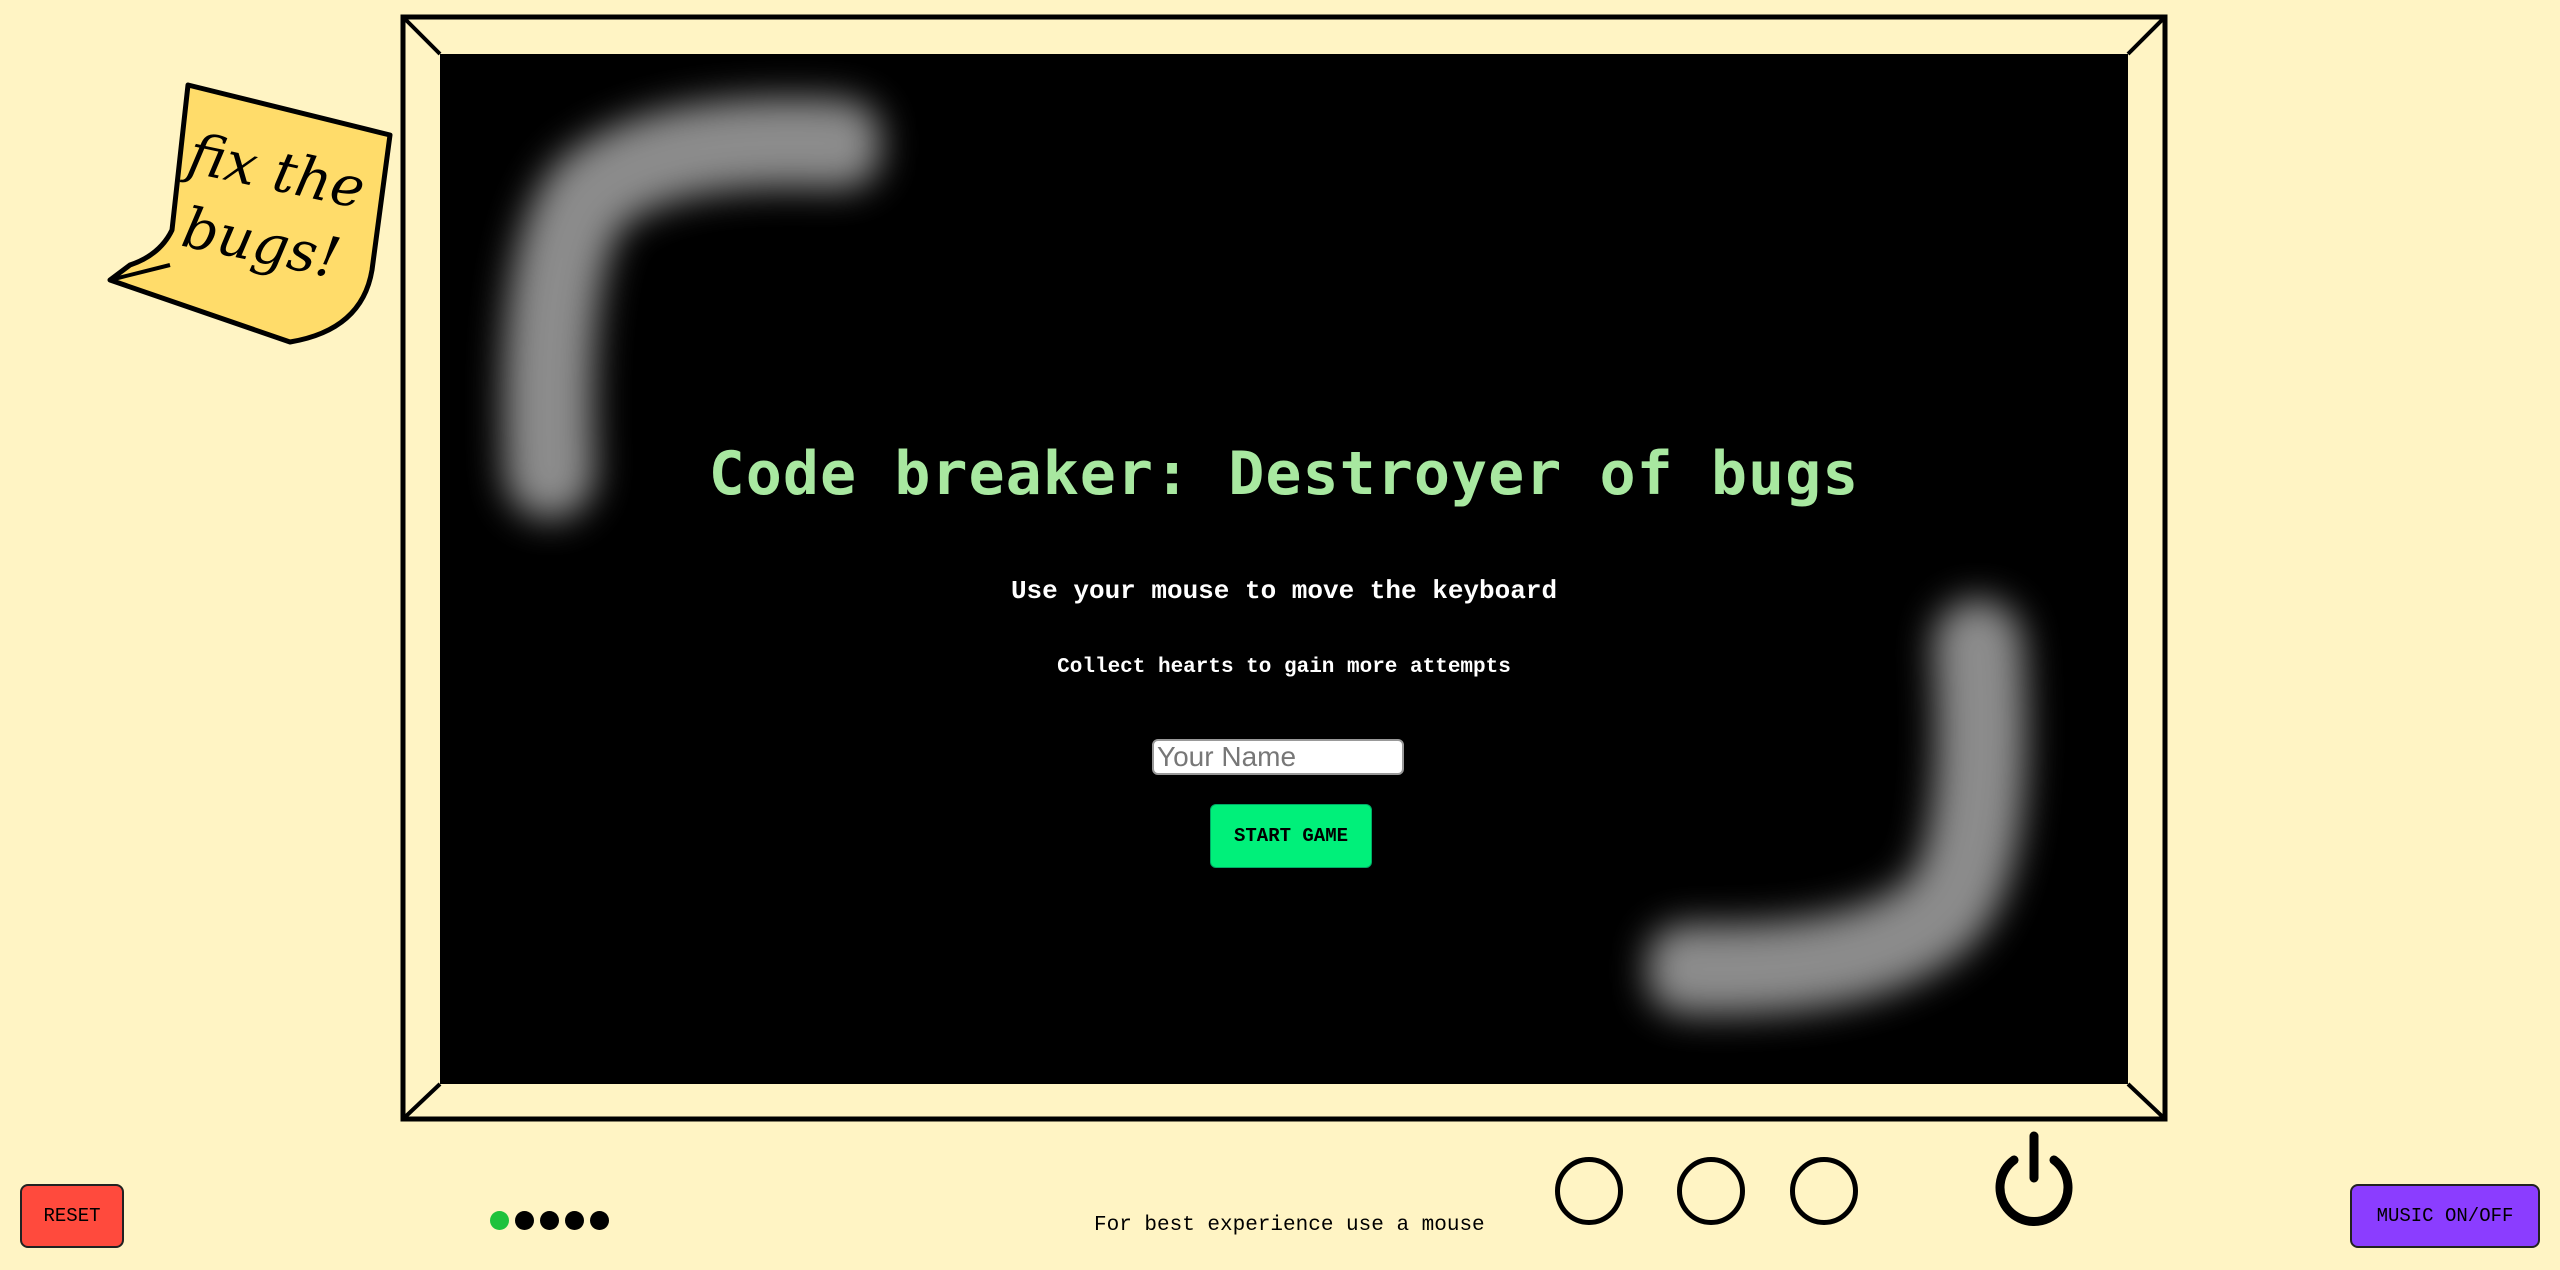 The width and height of the screenshot is (2560, 1270). What do you see at coordinates (1291, 836) in the screenshot?
I see `start-game-button: START GAME` at bounding box center [1291, 836].